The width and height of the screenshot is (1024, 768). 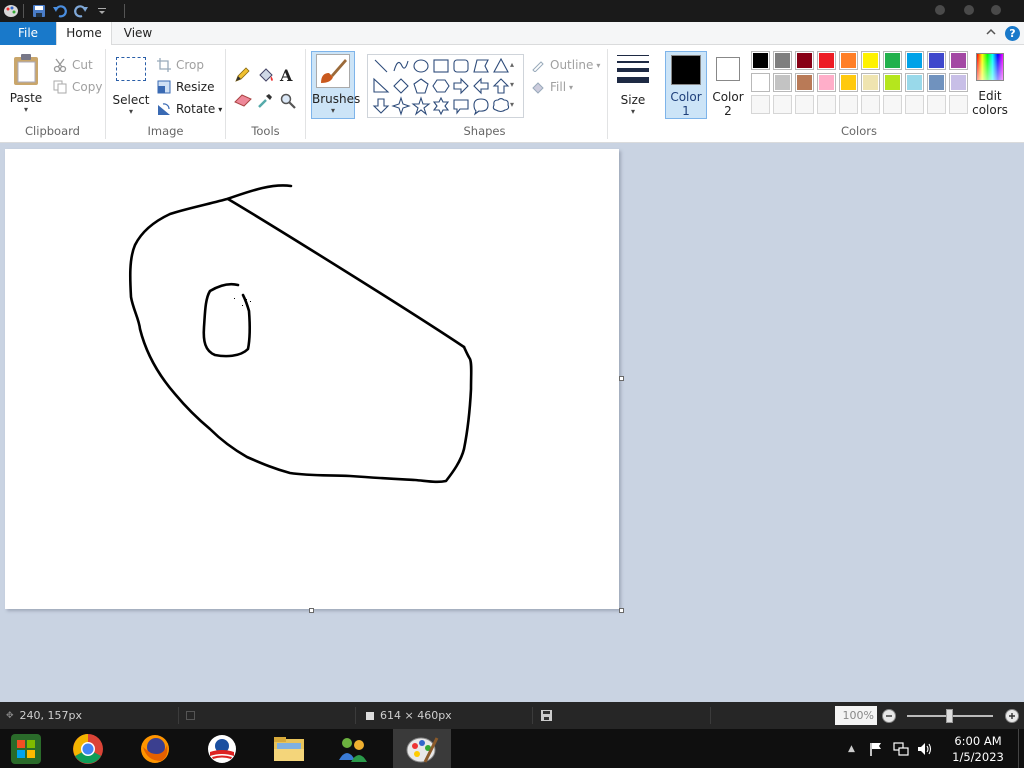 I want to click on pentagon-shape-icon, so click(x=421, y=86).